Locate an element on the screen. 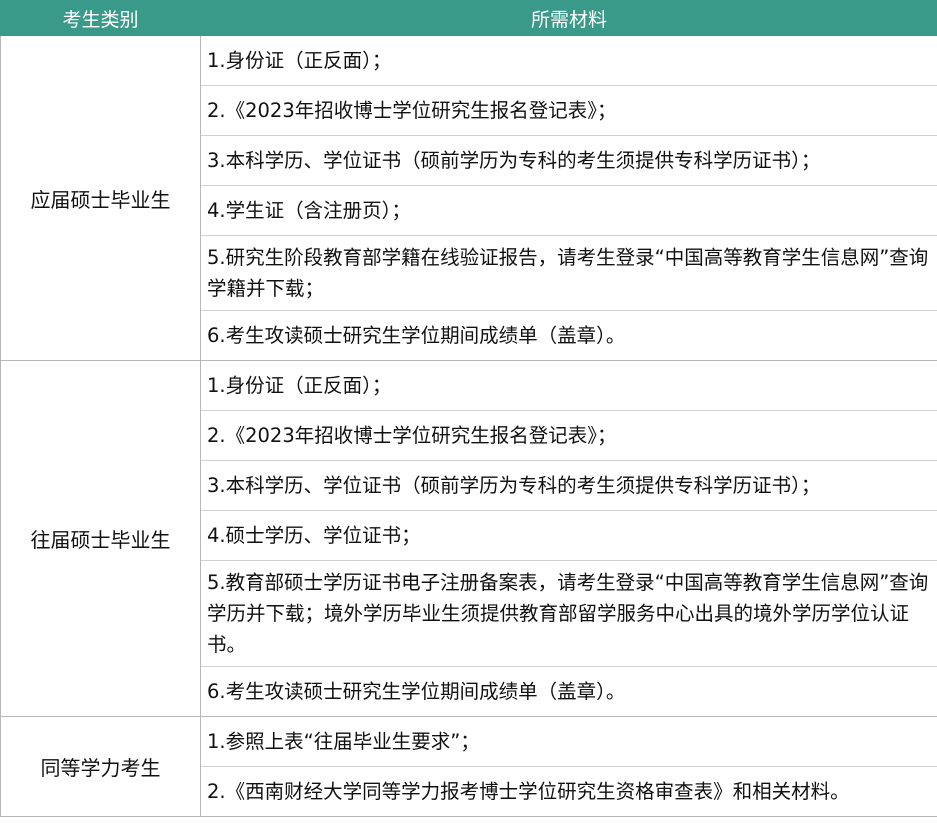 The width and height of the screenshot is (937, 830). material-item: 2.《西南财经大学同等学力报考博士学位研究生资格审查表》和相关材料。 is located at coordinates (528, 791).